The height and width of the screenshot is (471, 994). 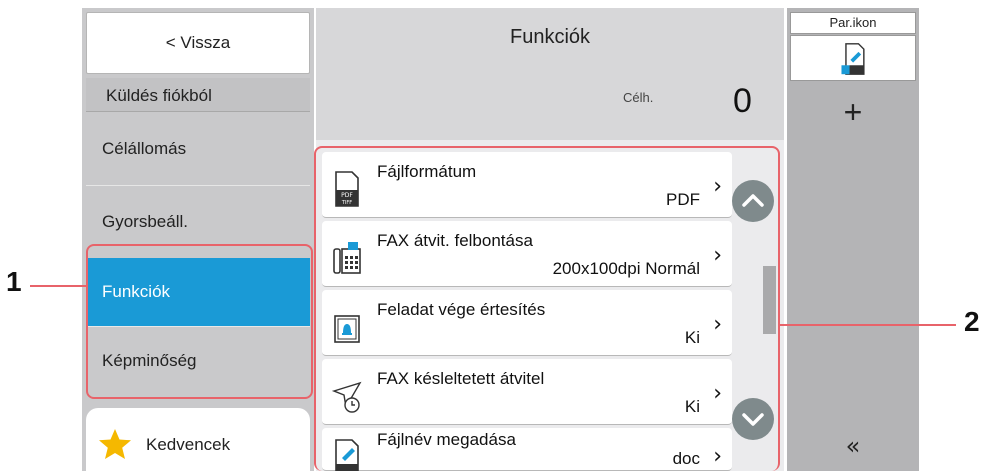 I want to click on section-label-box: Küldés fiókból, so click(x=198, y=95).